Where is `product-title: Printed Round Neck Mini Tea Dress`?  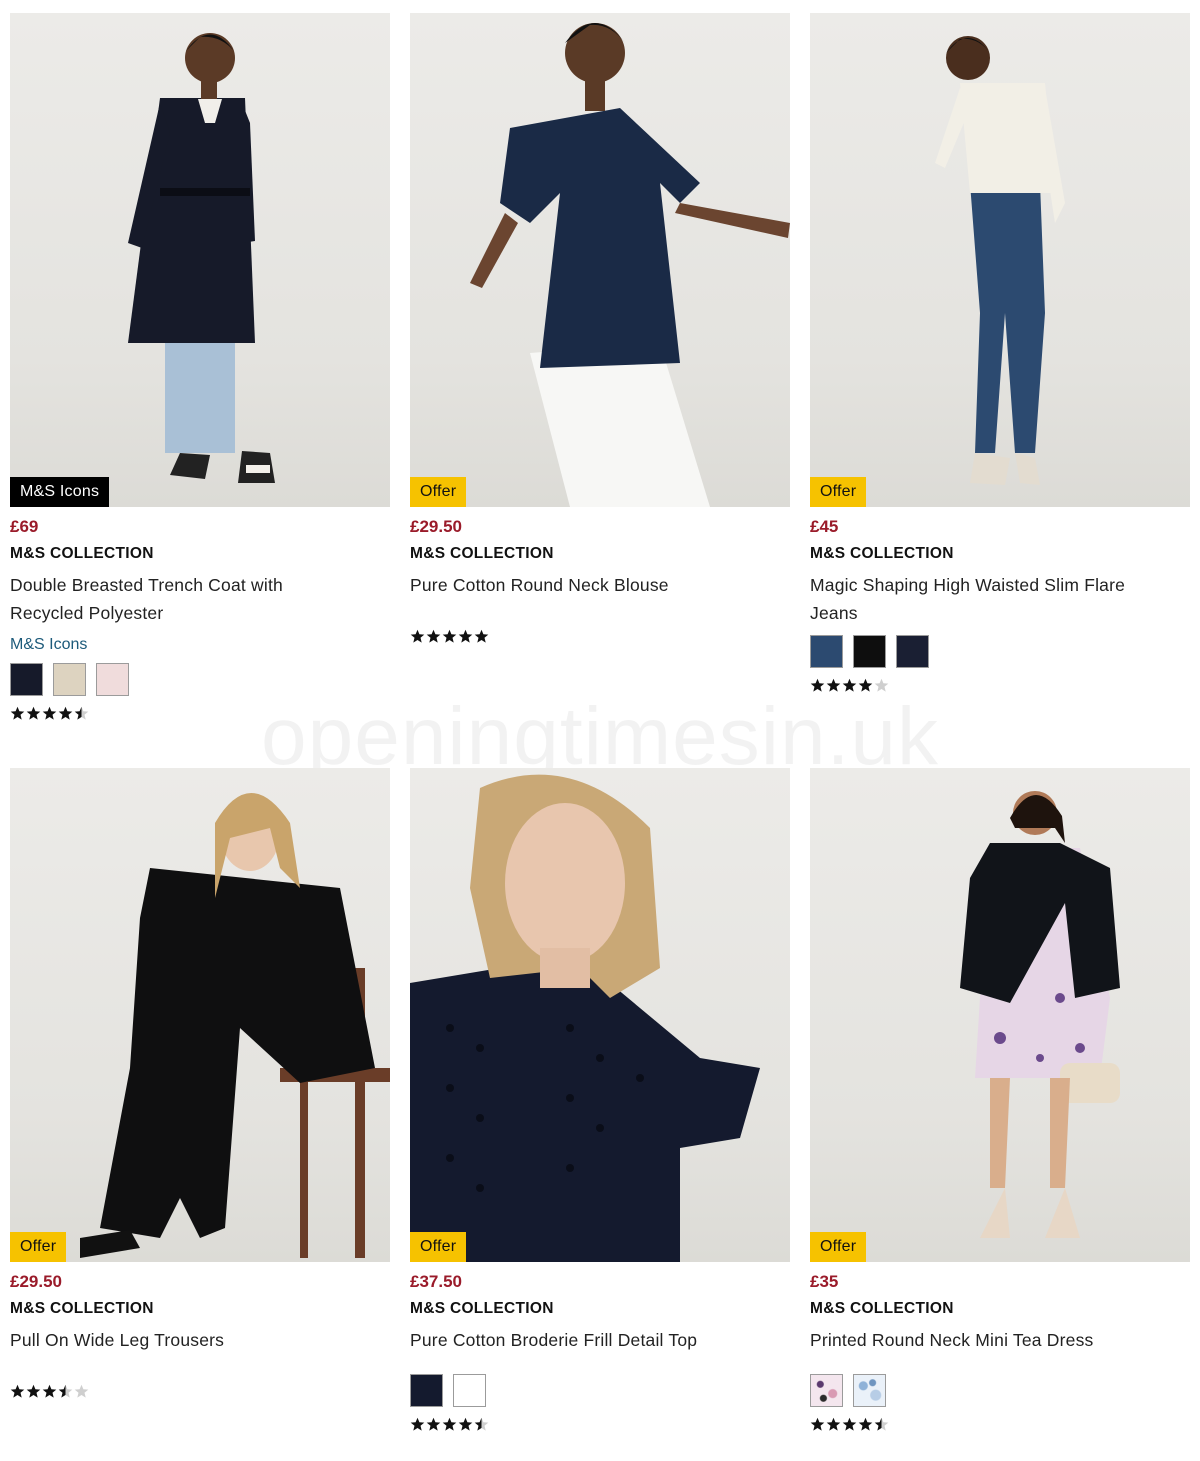 product-title: Printed Round Neck Mini Tea Dress is located at coordinates (1000, 1340).